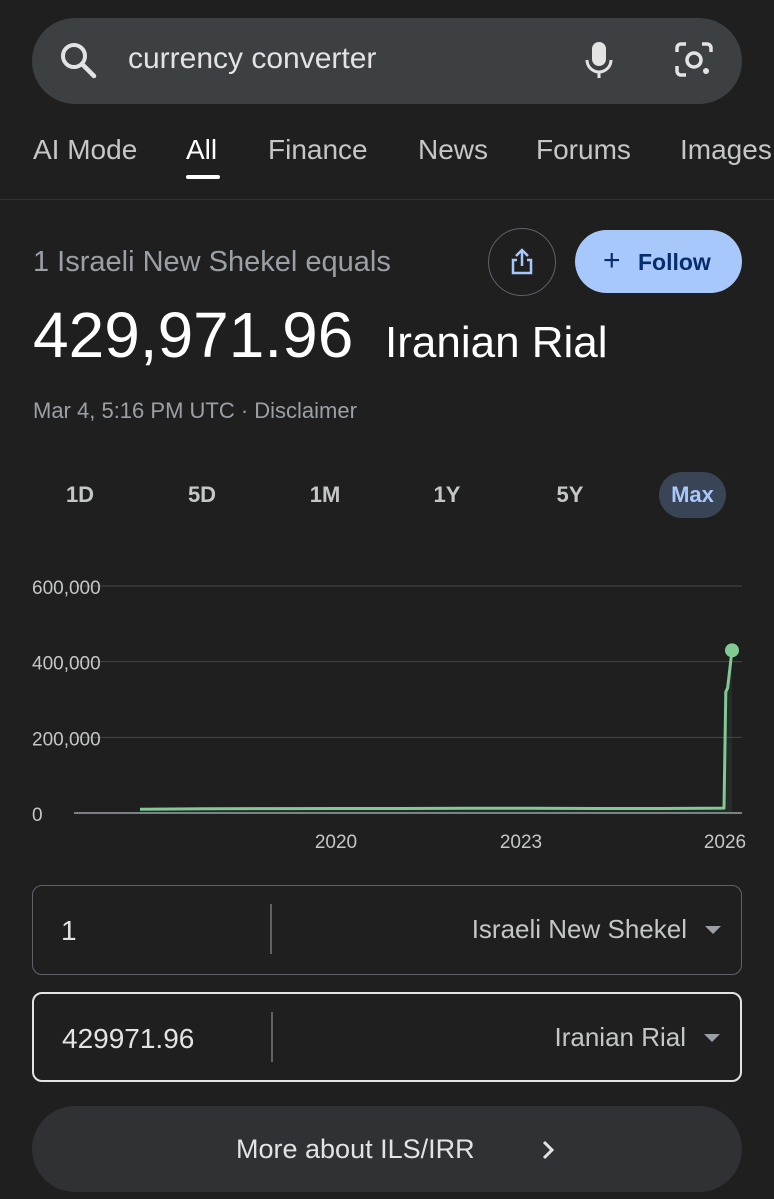 The width and height of the screenshot is (774, 1199). Describe the element at coordinates (202, 495) in the screenshot. I see `range-5d: 5D` at that location.